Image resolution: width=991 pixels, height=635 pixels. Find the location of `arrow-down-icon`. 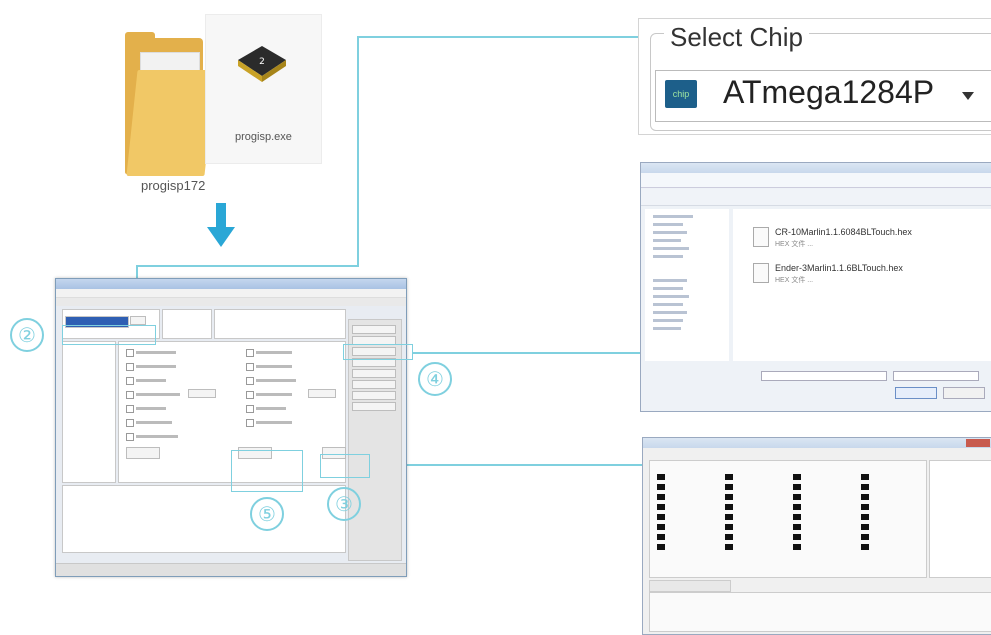

arrow-down-icon is located at coordinates (221, 225).